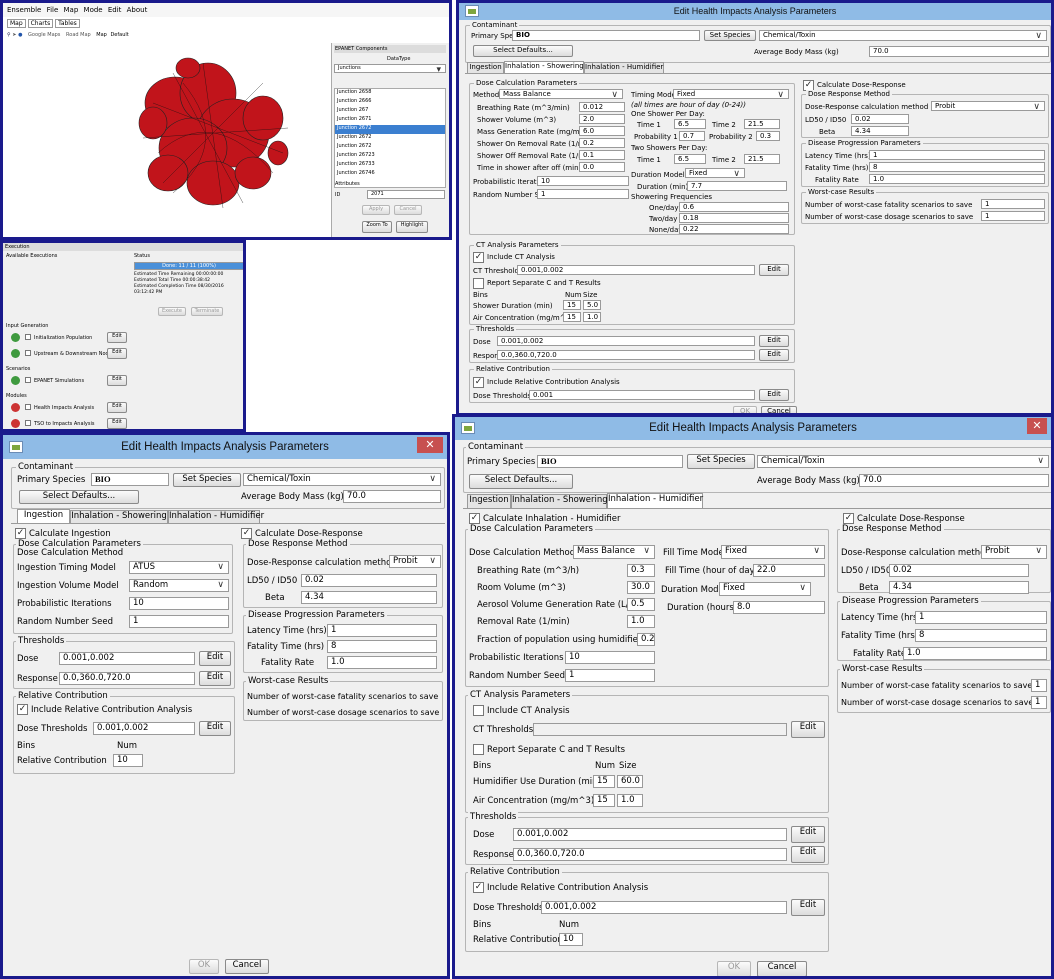 This screenshot has width=1054, height=979. Describe the element at coordinates (127, 658) in the screenshot. I see `dose-field: 0.001,0.002` at that location.